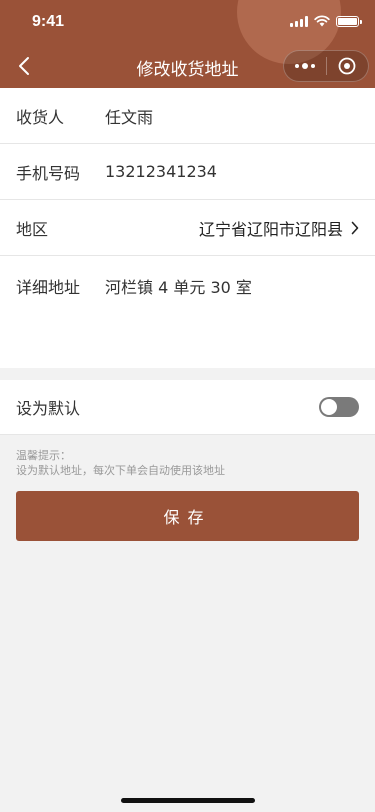  What do you see at coordinates (349, 21) in the screenshot?
I see `battery-icon` at bounding box center [349, 21].